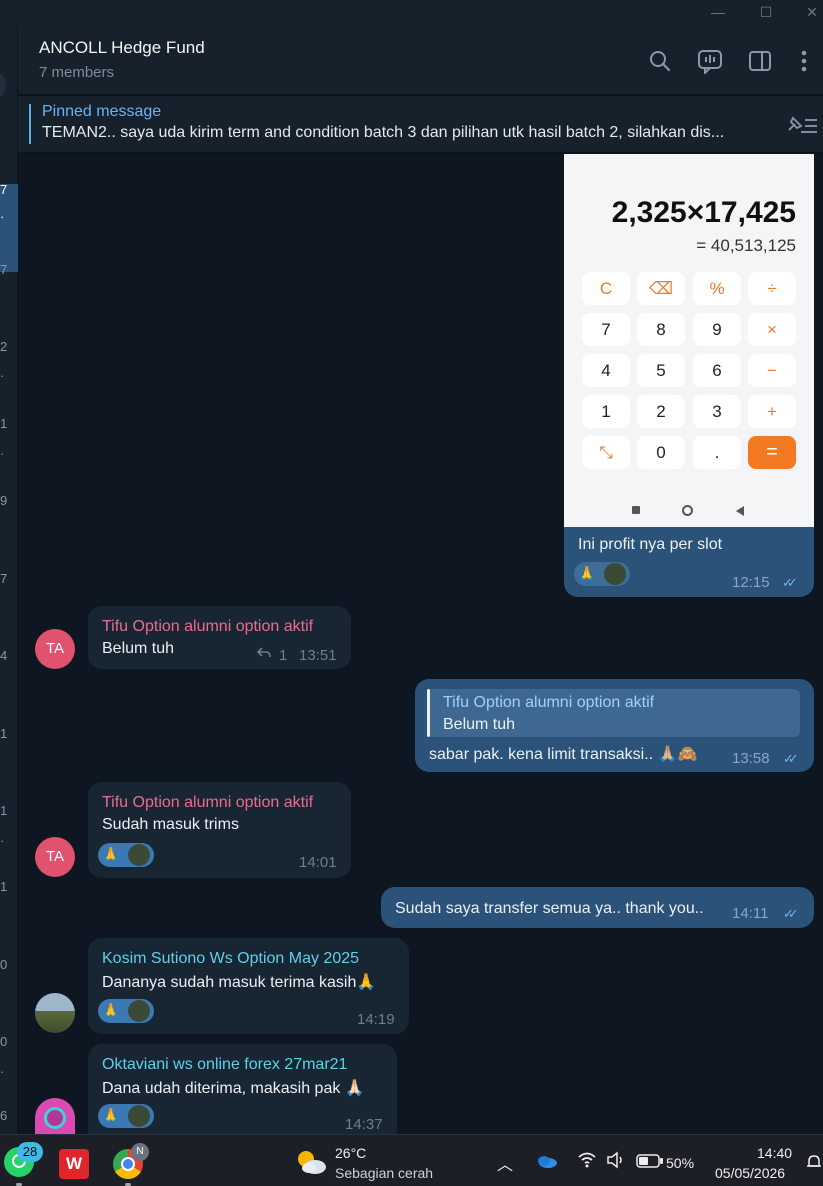 The image size is (823, 1186). Describe the element at coordinates (224, 1065) in the screenshot. I see `sender-name: Oktaviani ws online forex 27mar21` at that location.